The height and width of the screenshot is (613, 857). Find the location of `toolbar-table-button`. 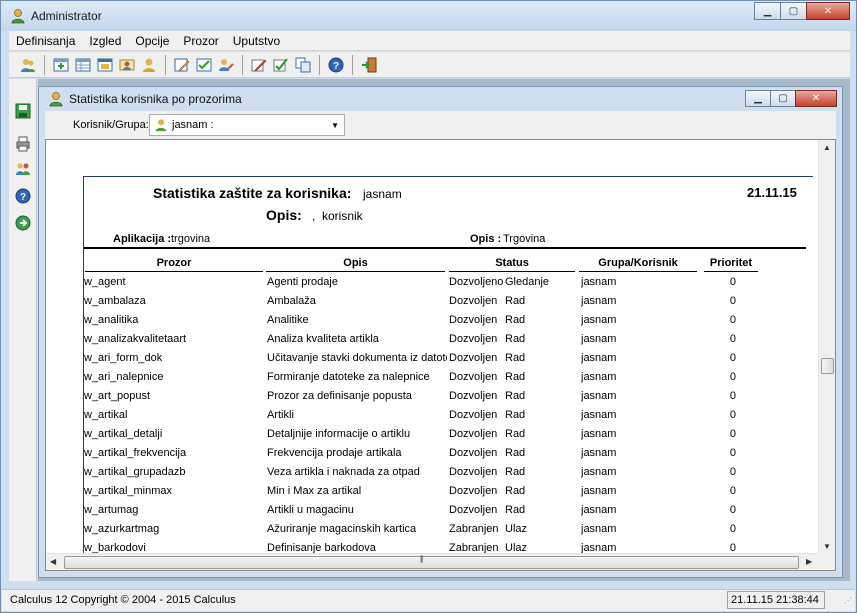

toolbar-table-button is located at coordinates (83, 65).